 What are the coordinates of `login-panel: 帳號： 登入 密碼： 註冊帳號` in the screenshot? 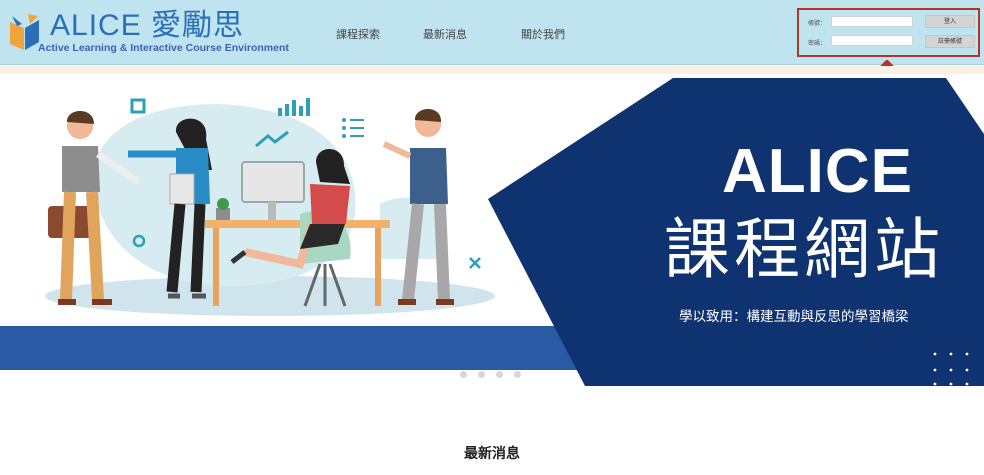 It's located at (888, 32).